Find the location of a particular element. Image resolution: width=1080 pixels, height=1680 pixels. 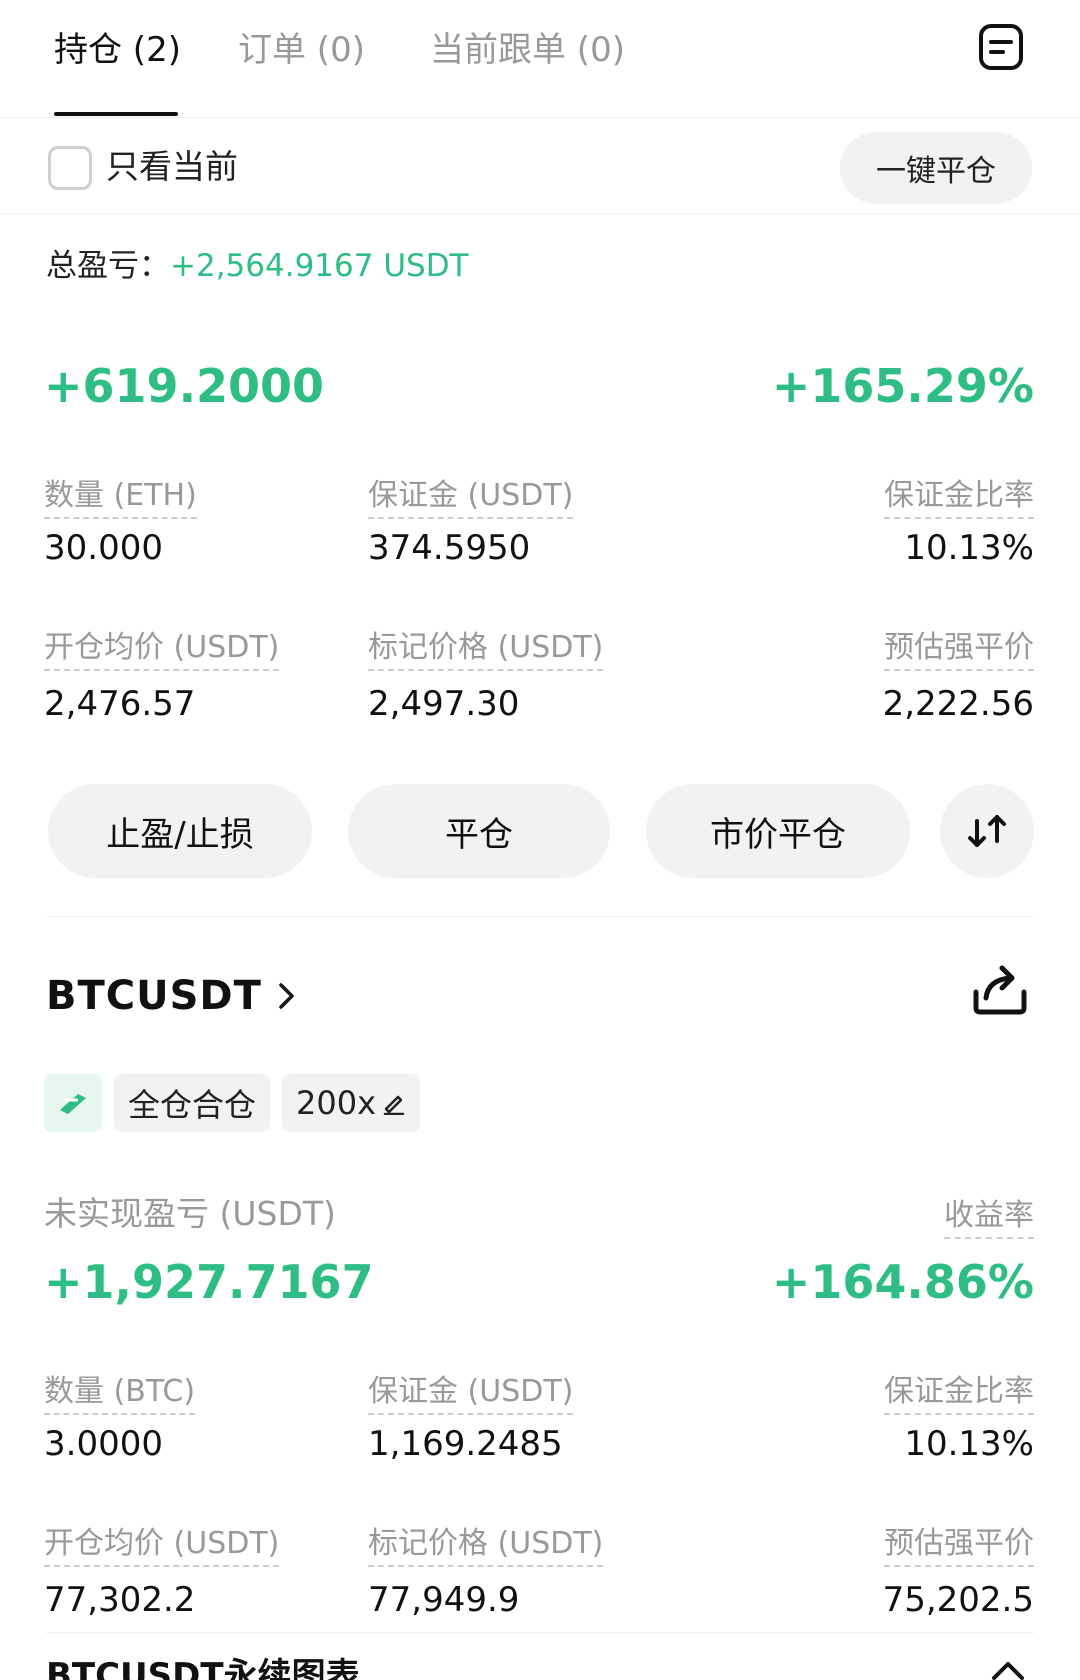

symbol-link: BTCUSDT is located at coordinates (172, 996).